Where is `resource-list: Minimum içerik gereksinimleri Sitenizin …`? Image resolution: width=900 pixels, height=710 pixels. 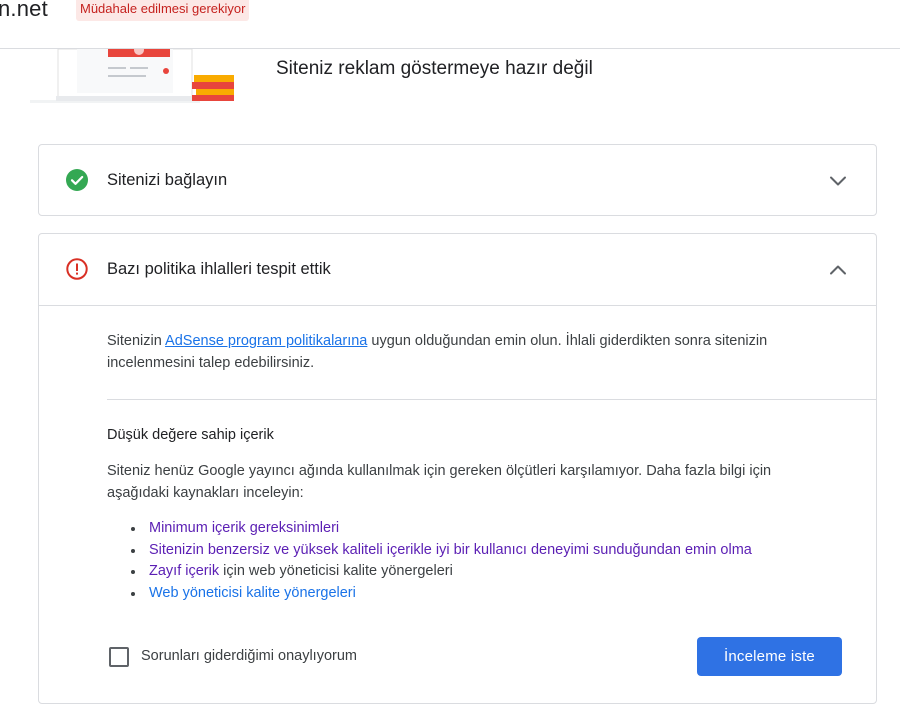
resource-list: Minimum içerik gereksinimleri Sitenizin … is located at coordinates (441, 561).